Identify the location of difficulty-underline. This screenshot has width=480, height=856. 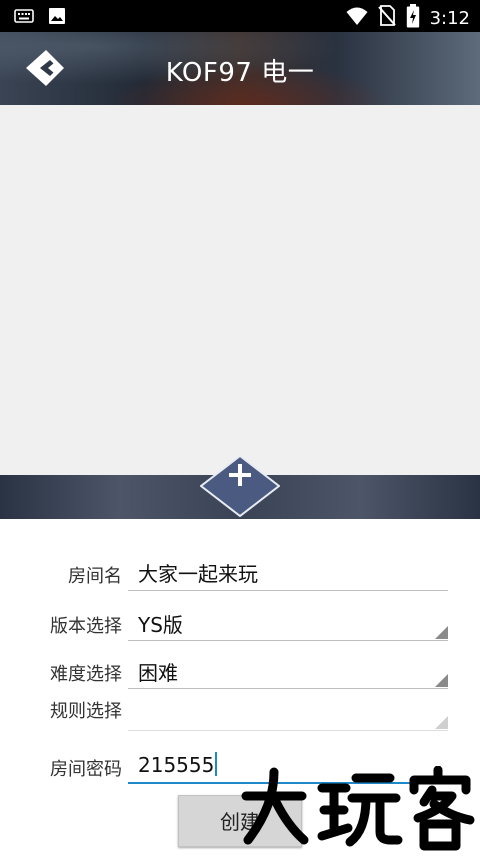
(288, 688).